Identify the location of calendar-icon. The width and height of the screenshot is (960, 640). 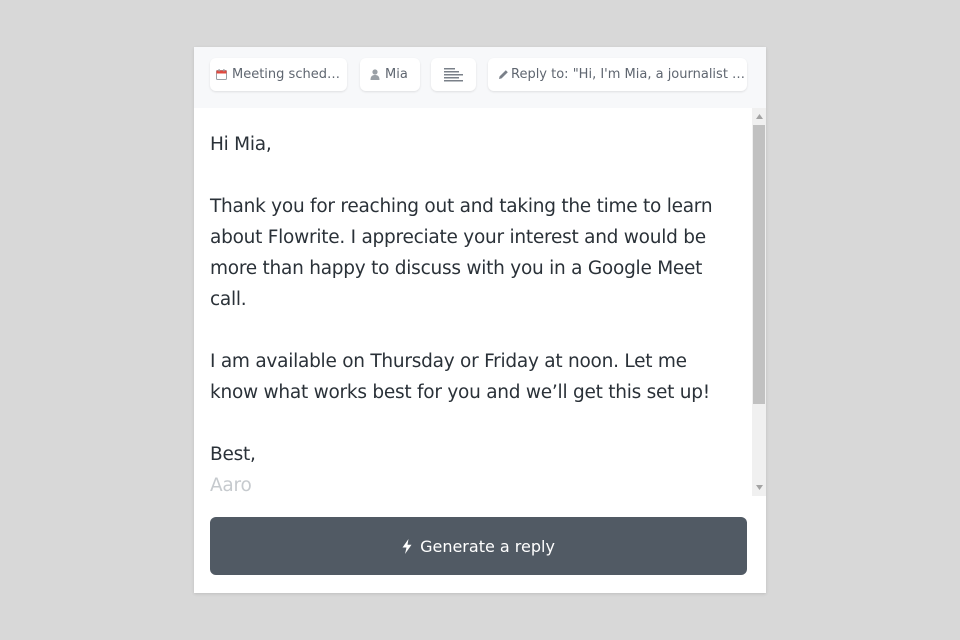
(221, 74).